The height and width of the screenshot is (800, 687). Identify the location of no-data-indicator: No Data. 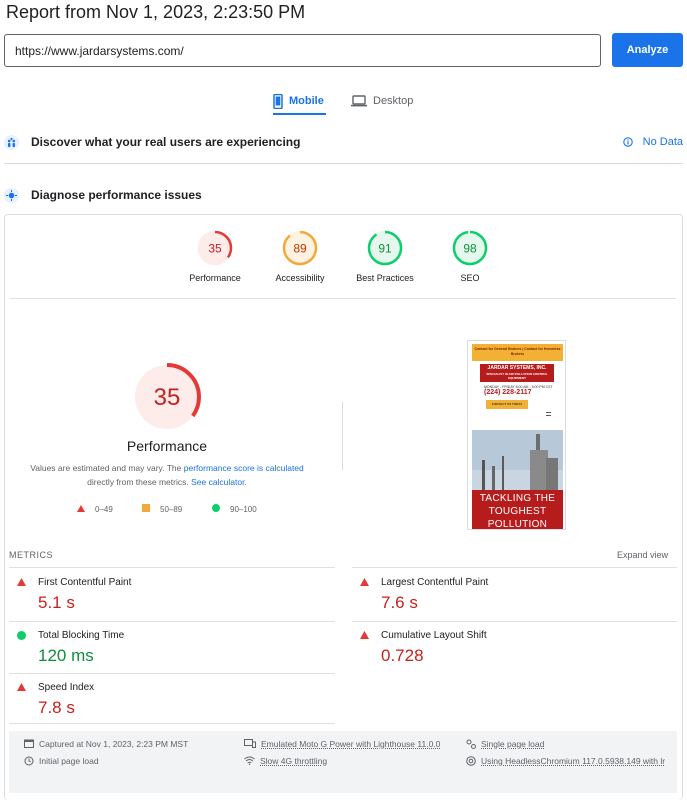
(652, 142).